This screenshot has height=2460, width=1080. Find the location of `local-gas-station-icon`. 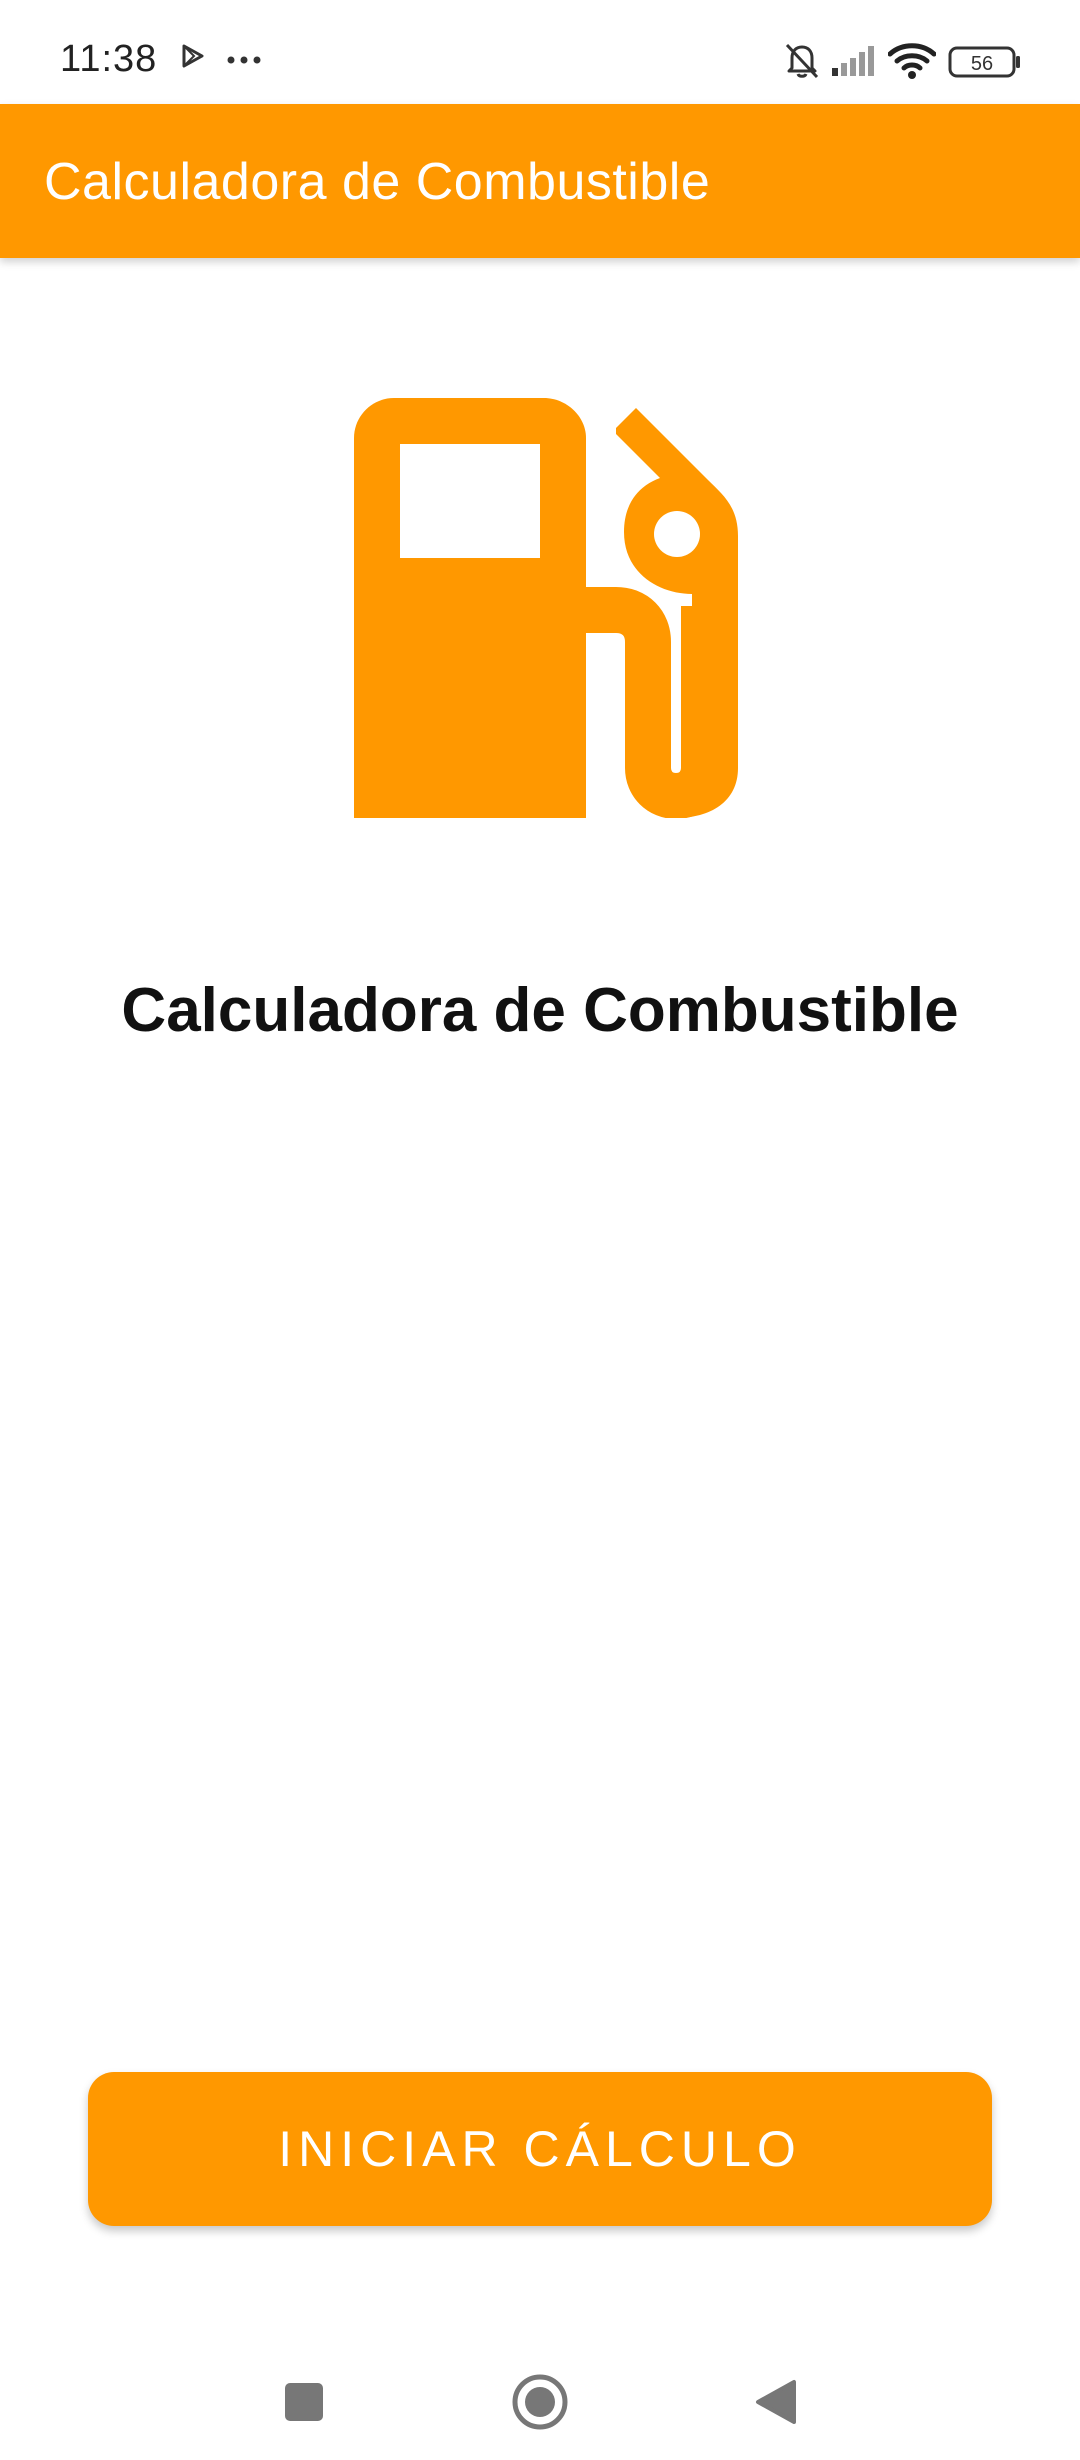

local-gas-station-icon is located at coordinates (546, 608).